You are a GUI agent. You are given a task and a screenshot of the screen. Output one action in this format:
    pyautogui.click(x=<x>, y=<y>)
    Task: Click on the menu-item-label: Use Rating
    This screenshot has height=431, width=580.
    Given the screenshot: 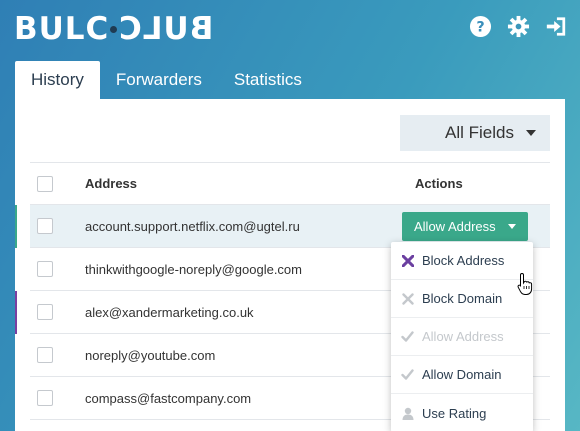 What is the action you would take?
    pyautogui.click(x=454, y=413)
    